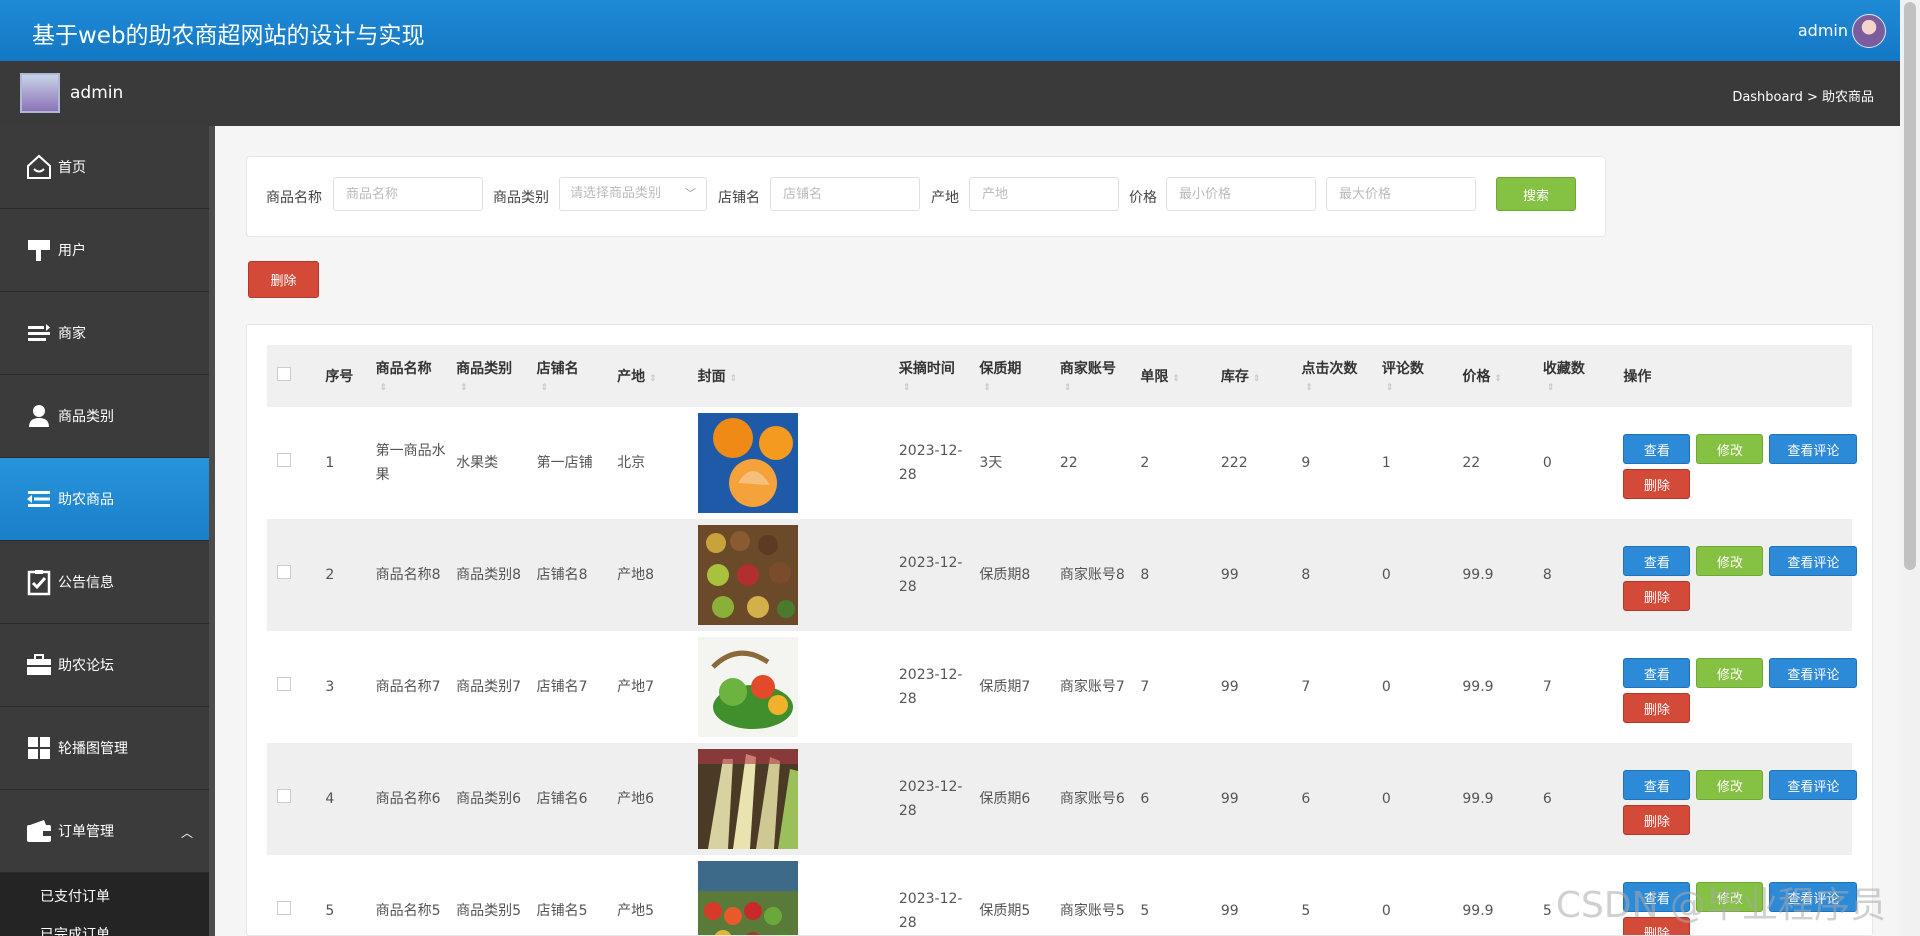  Describe the element at coordinates (212, 531) in the screenshot. I see `sidebar-scrollbar` at that location.